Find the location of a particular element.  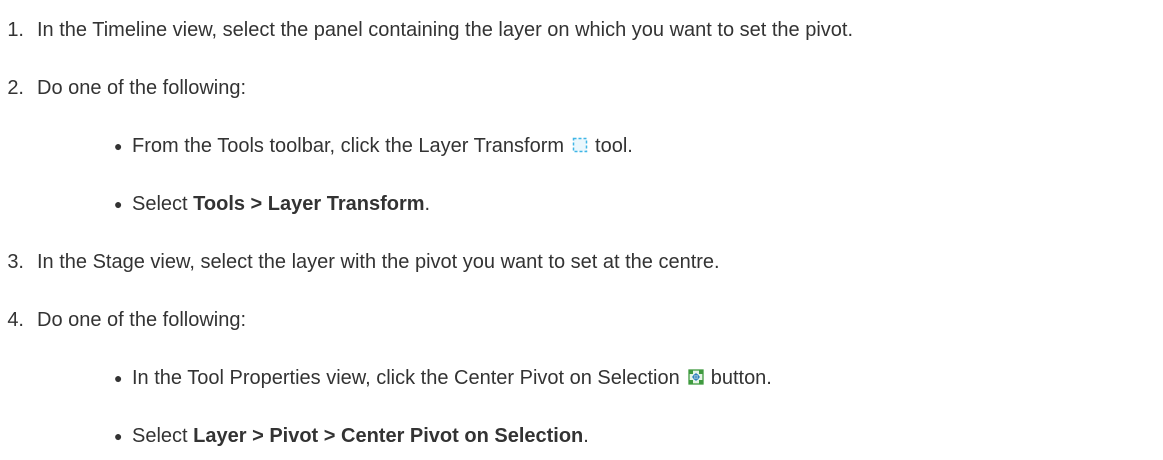

menu-path: Tools > Layer Transform is located at coordinates (309, 204).